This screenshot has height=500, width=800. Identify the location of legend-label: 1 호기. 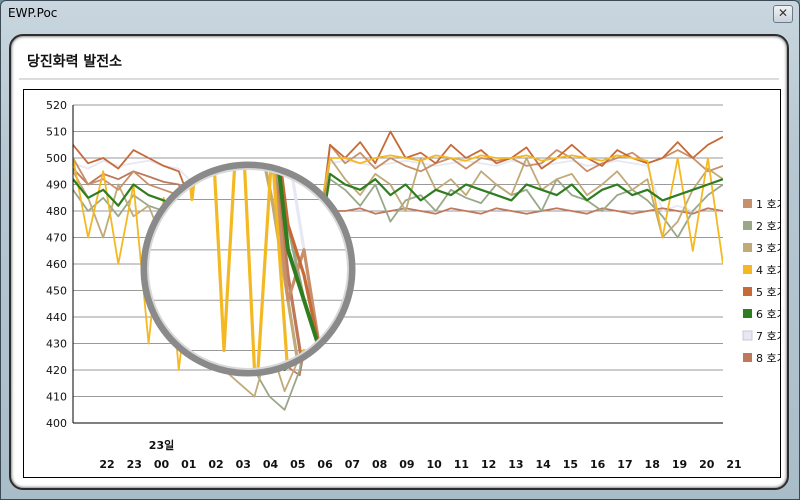
(768, 204).